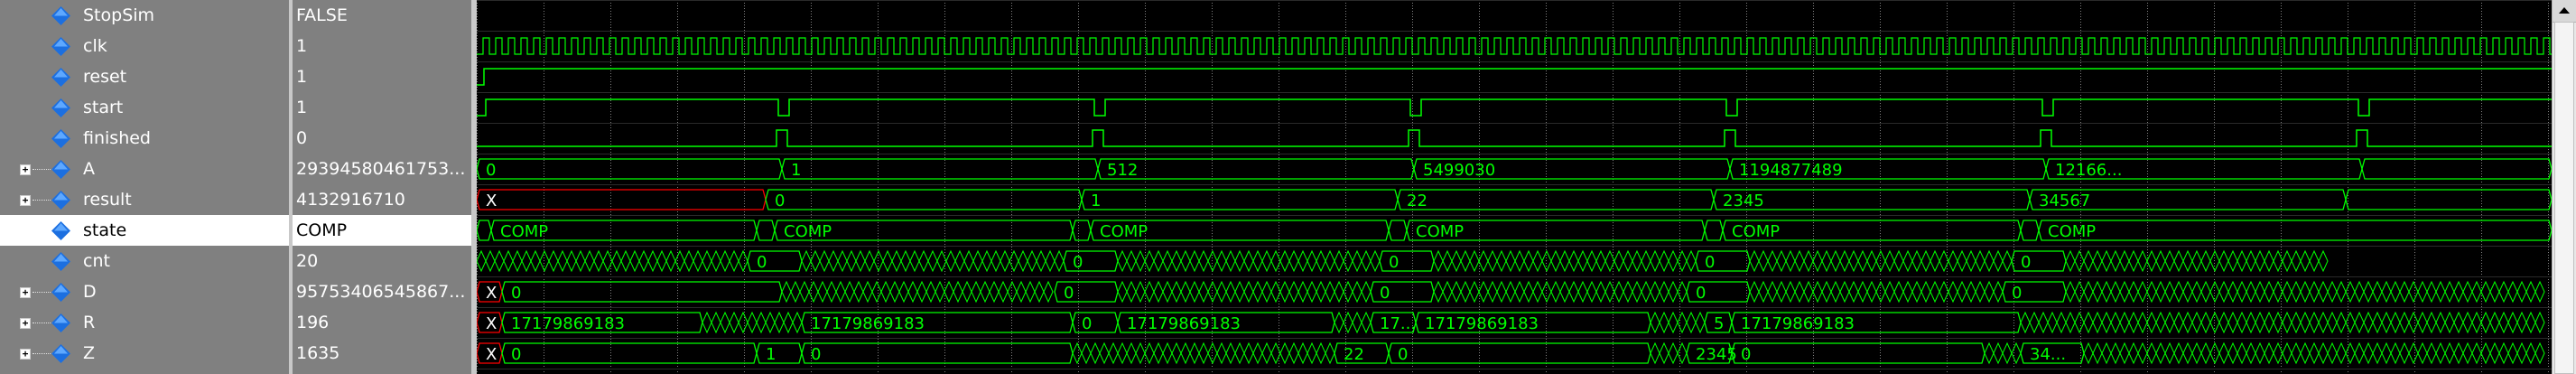  Describe the element at coordinates (1459, 170) in the screenshot. I see `bus-label: 5499030` at that location.